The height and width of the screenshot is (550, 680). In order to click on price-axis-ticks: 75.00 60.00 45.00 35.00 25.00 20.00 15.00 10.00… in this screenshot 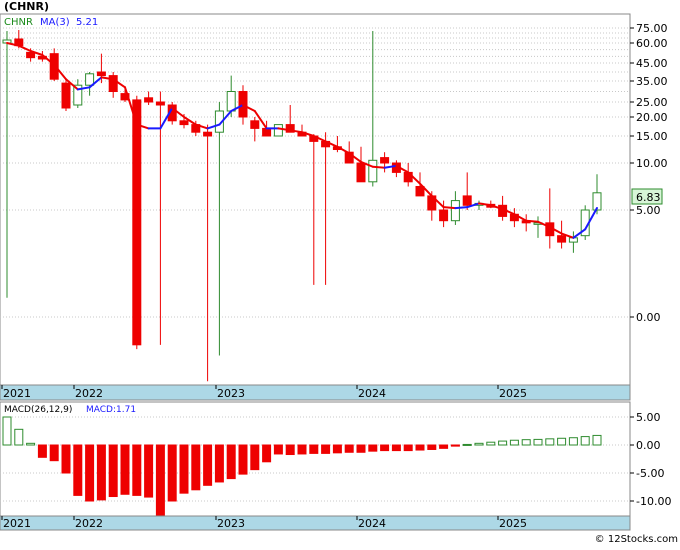, I will do `click(649, 173)`.